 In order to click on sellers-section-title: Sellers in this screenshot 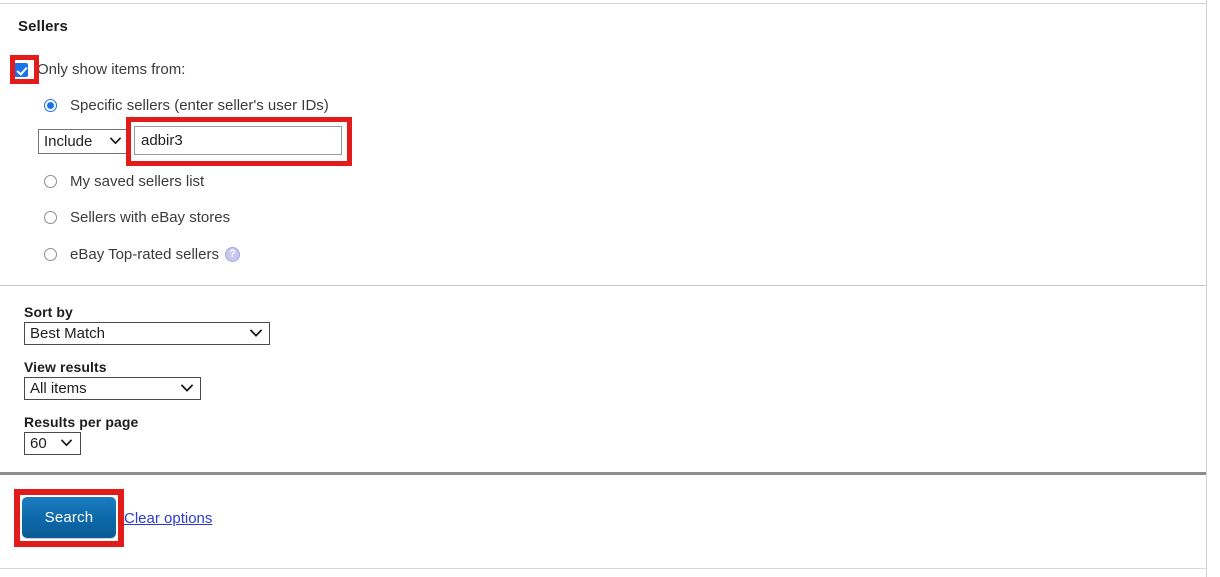, I will do `click(43, 26)`.